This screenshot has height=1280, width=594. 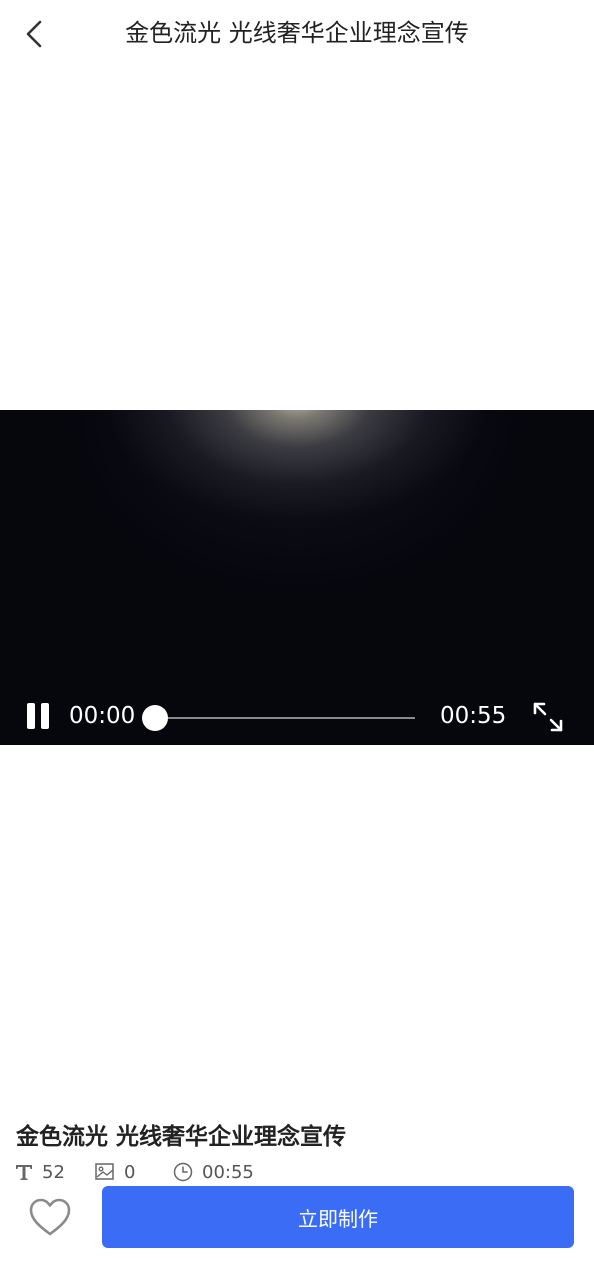 I want to click on text-icon, so click(x=24, y=1172).